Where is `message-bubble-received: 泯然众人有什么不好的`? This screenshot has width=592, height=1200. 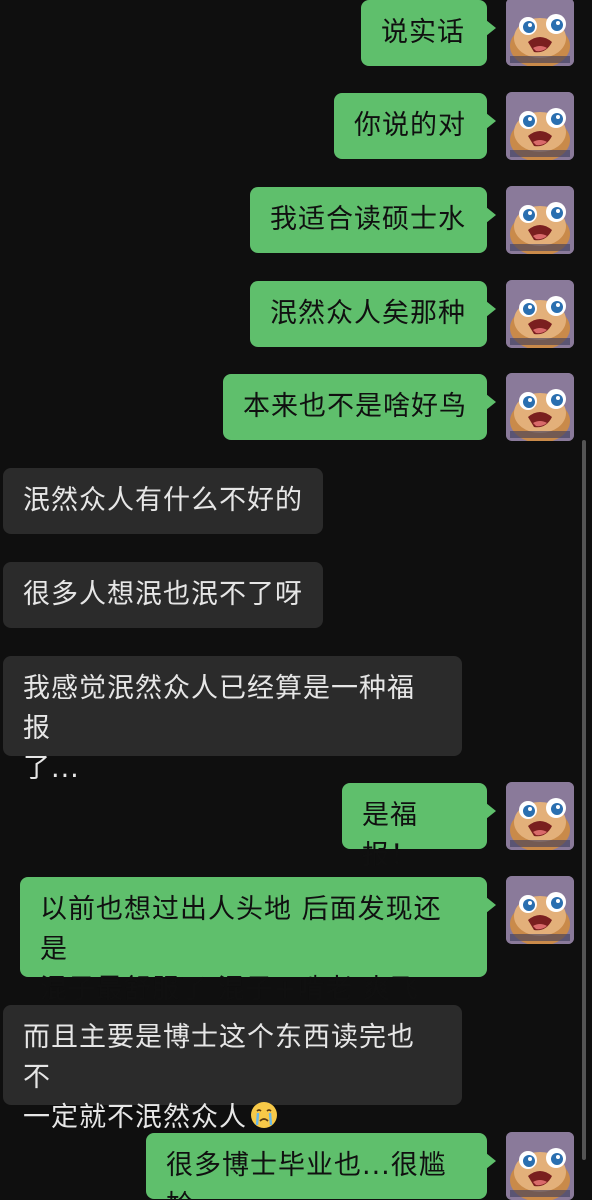 message-bubble-received: 泯然众人有什么不好的 is located at coordinates (163, 501).